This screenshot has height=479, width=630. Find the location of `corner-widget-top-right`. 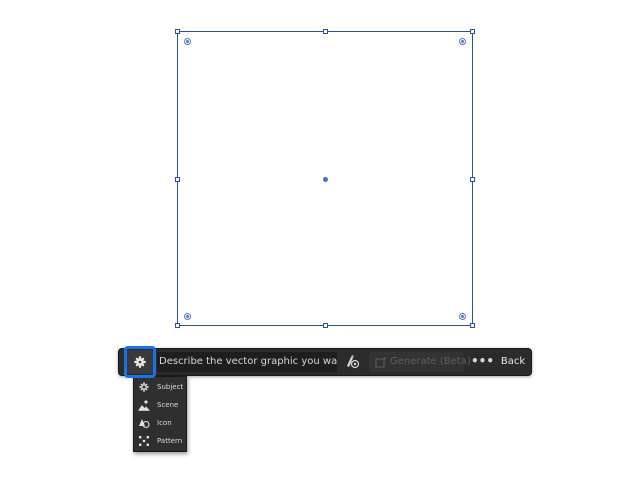

corner-widget-top-right is located at coordinates (462, 41).